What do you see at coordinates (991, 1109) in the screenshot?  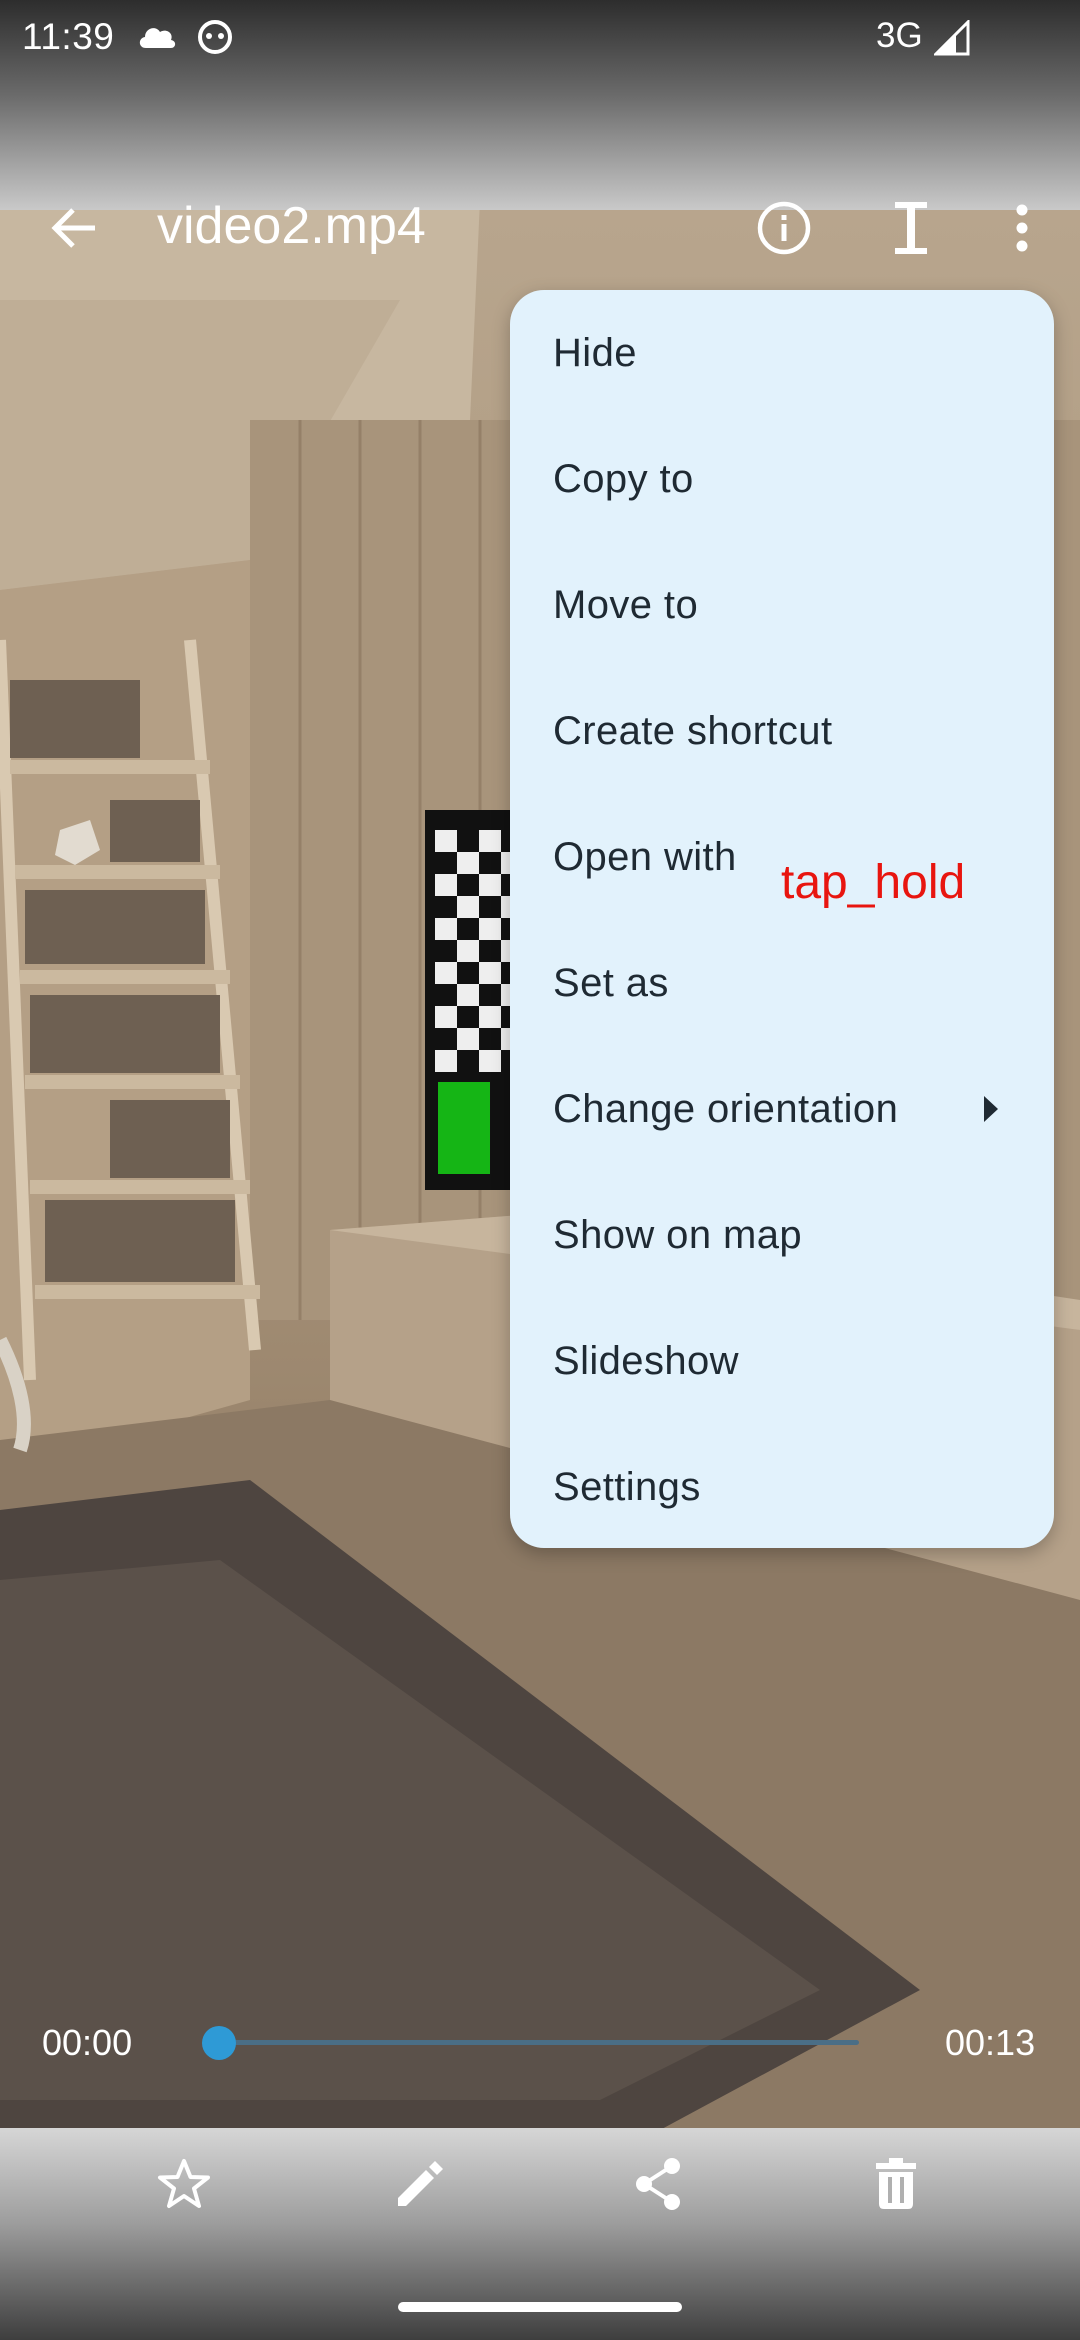 I see `submenu-arrow-icon` at bounding box center [991, 1109].